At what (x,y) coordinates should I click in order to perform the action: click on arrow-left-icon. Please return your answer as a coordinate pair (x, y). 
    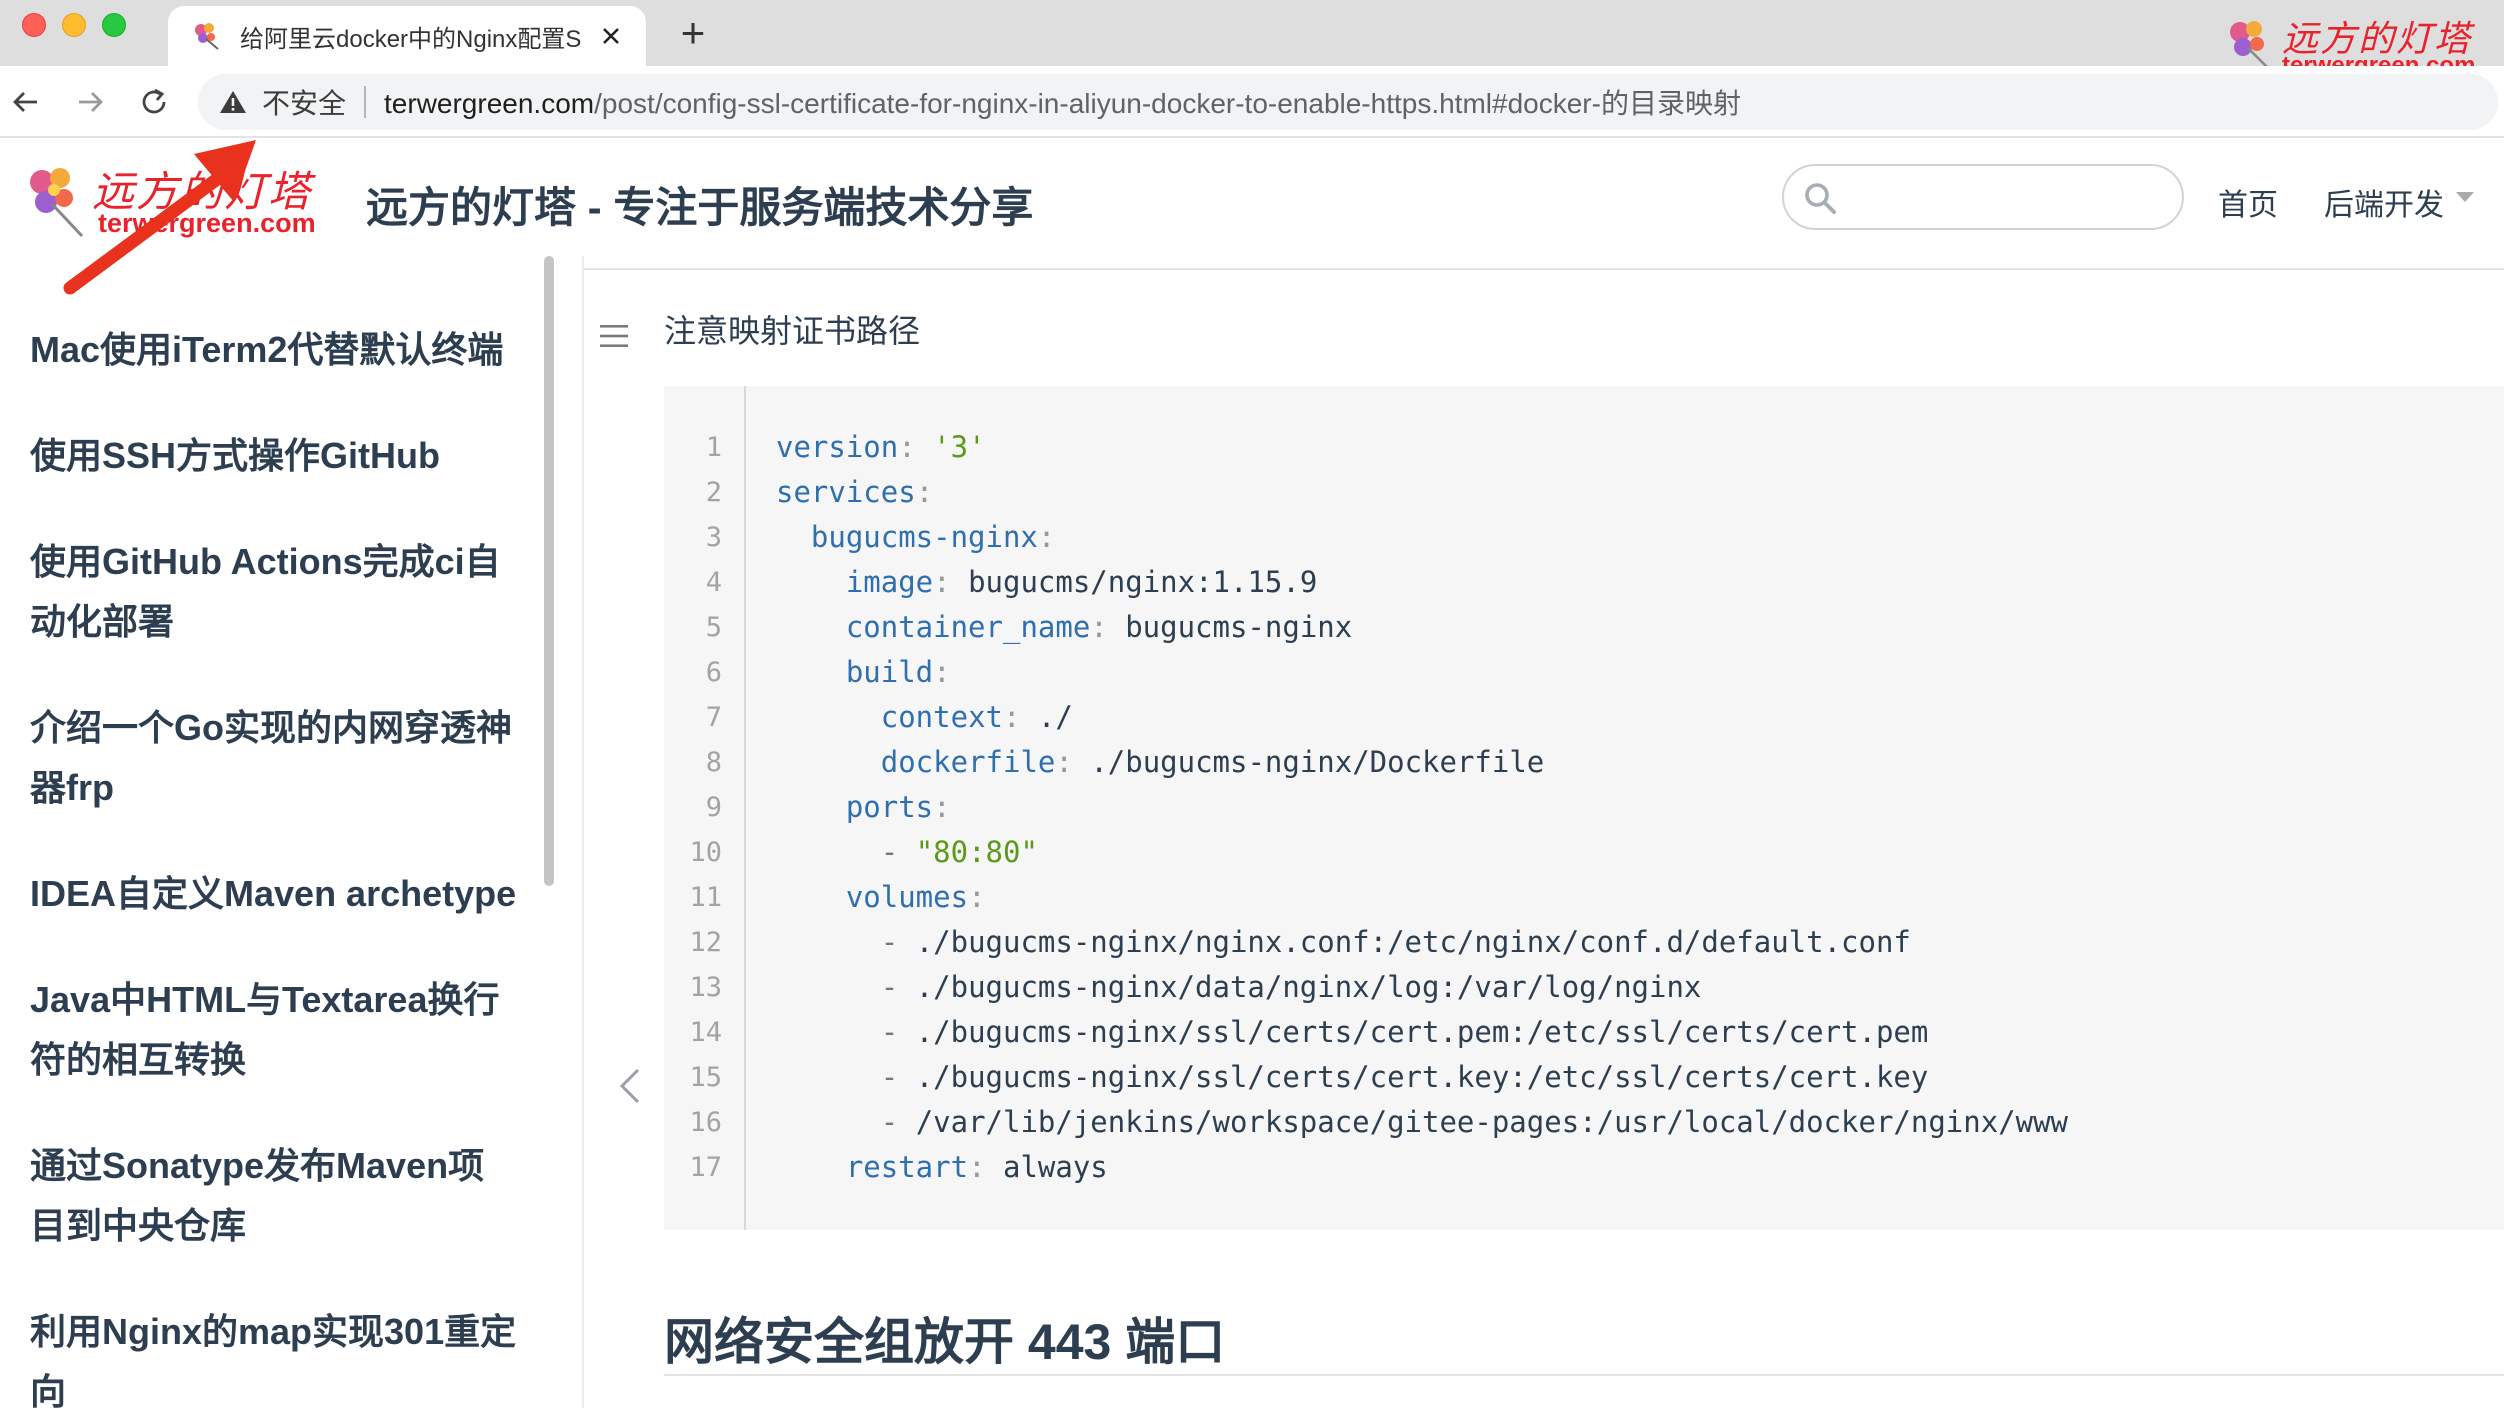
    Looking at the image, I should click on (25, 102).